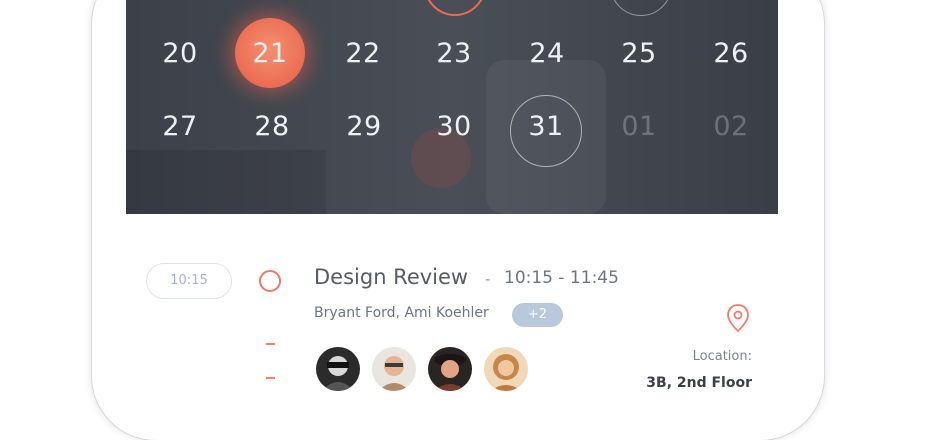  I want to click on map-pin-icon, so click(738, 318).